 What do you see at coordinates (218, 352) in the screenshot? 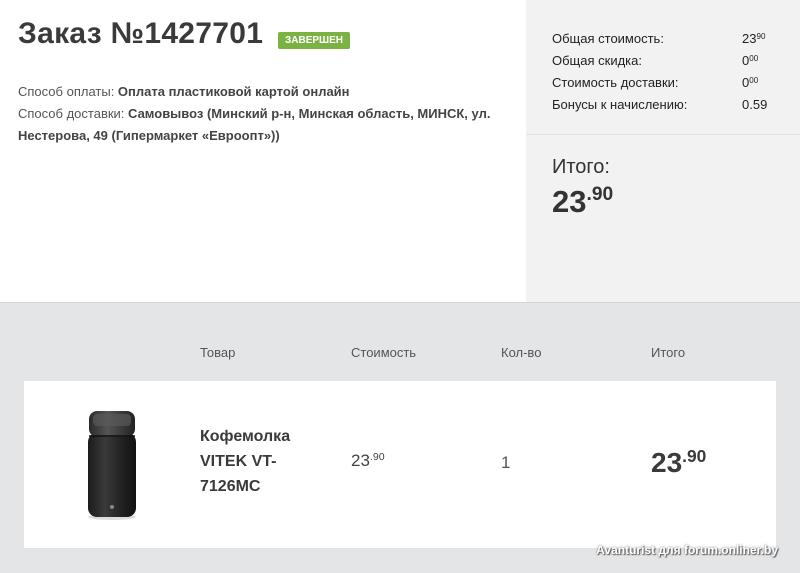
I see `column-header-product: Товар` at bounding box center [218, 352].